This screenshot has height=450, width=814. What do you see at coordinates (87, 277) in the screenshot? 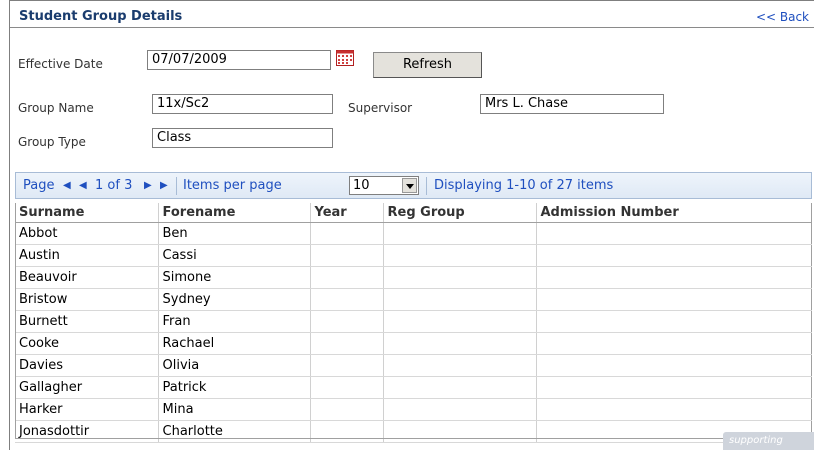
I see `cell-surname: Beauvoir` at bounding box center [87, 277].